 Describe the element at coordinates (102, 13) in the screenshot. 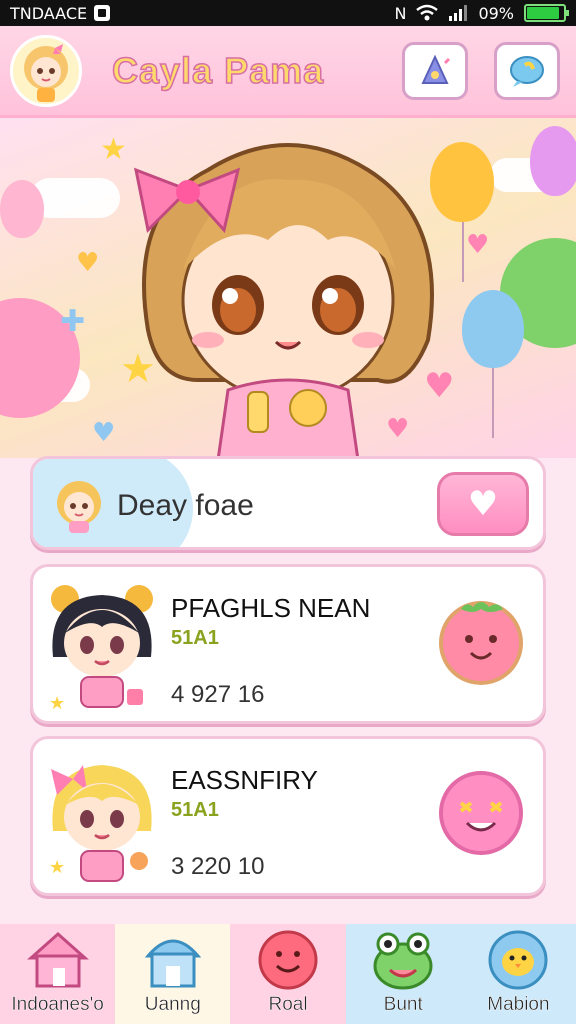

I see `sim-icon` at that location.